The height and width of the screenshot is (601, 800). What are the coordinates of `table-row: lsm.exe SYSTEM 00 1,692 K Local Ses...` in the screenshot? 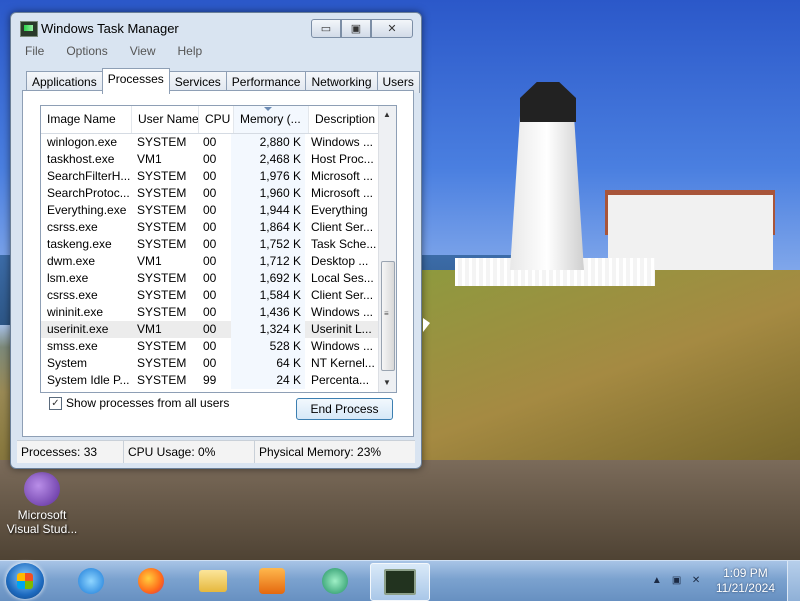 It's located at (218, 278).